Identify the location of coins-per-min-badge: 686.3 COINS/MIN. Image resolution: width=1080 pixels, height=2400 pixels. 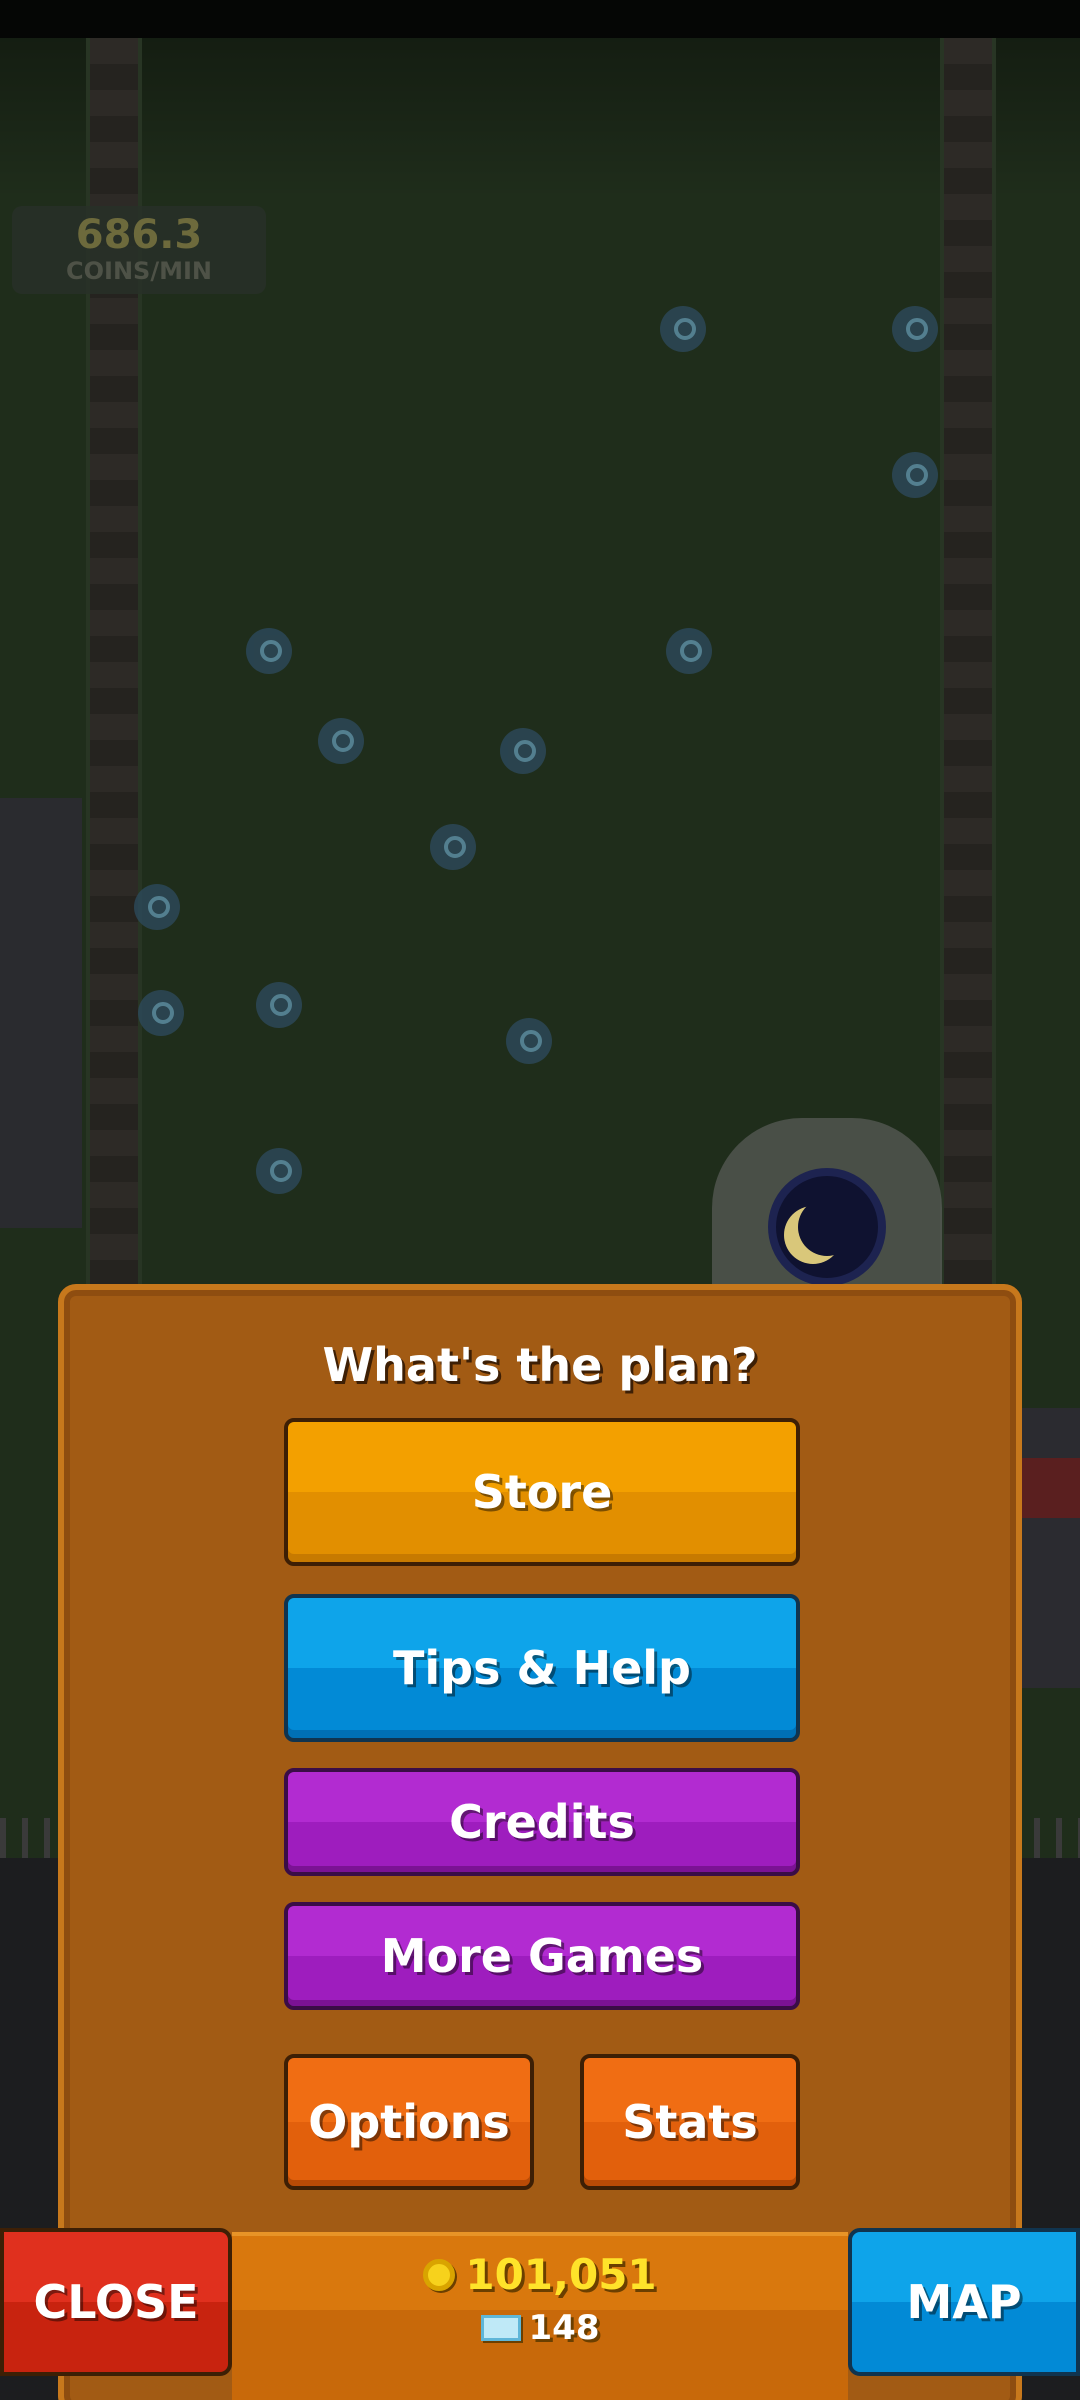
(139, 250).